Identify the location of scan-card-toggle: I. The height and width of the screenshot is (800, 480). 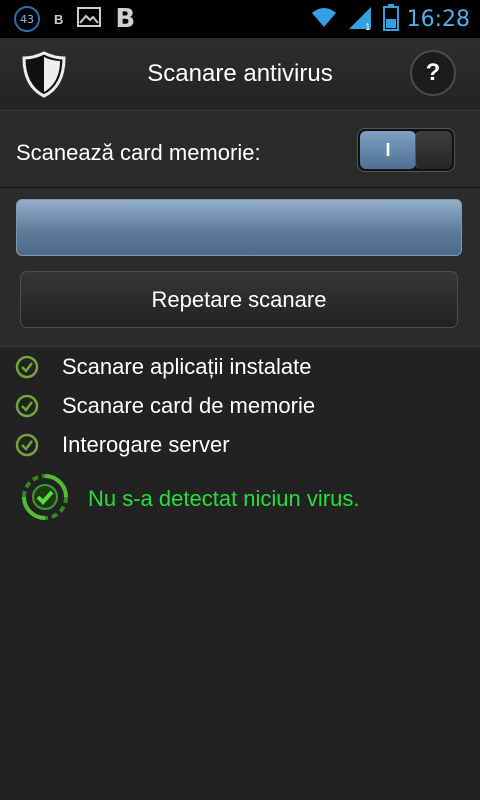
(406, 150).